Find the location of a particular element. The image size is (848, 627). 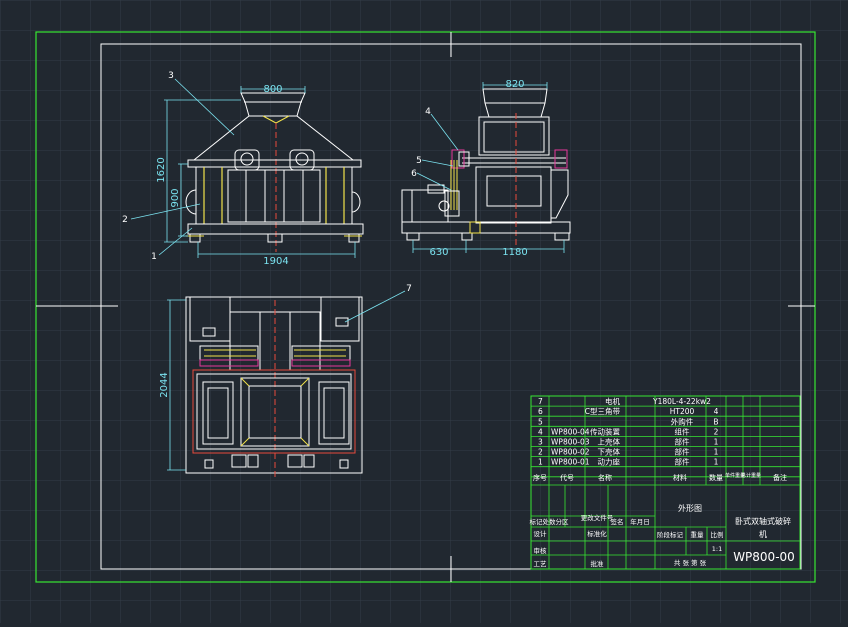

label-scale: 比例 is located at coordinates (717, 534).